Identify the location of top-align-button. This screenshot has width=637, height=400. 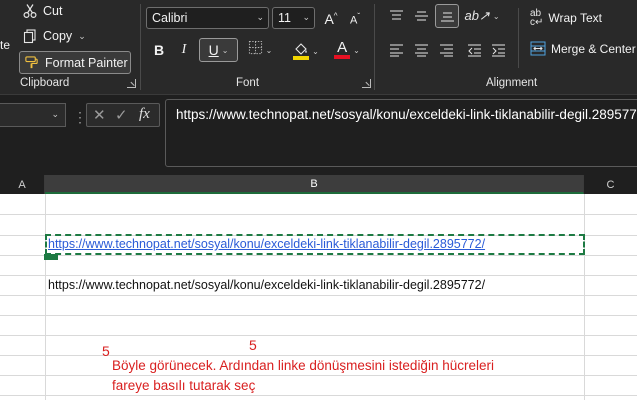
(396, 16).